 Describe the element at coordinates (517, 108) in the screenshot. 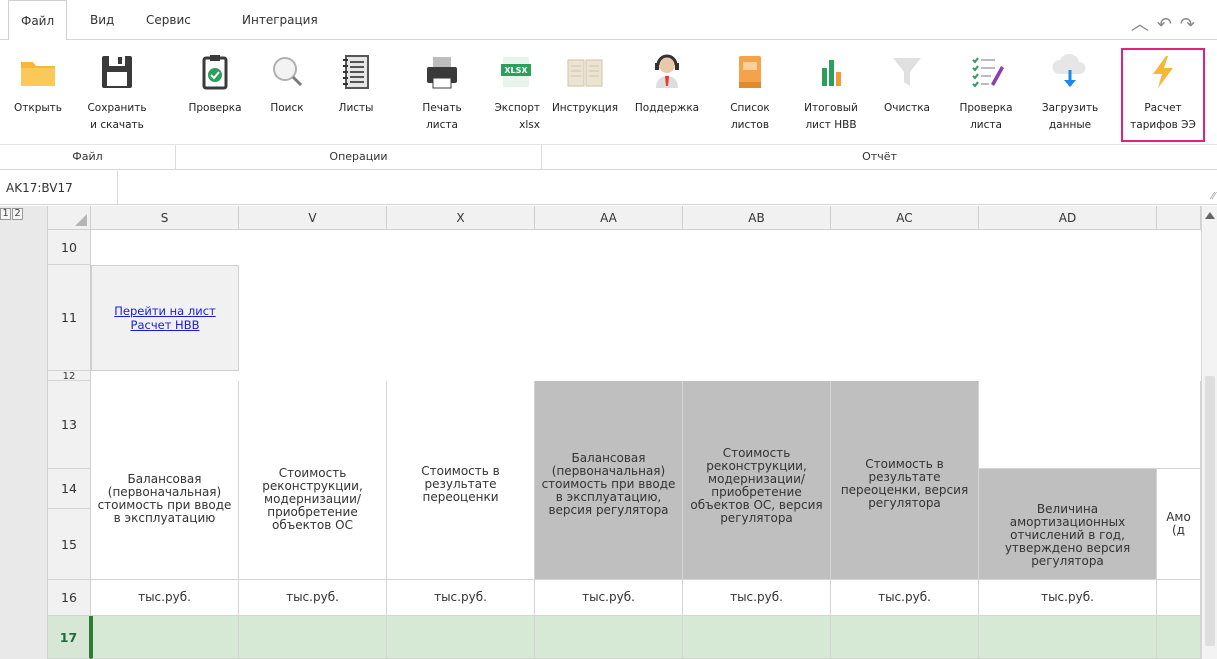

I see `export-label: Экспорт` at that location.